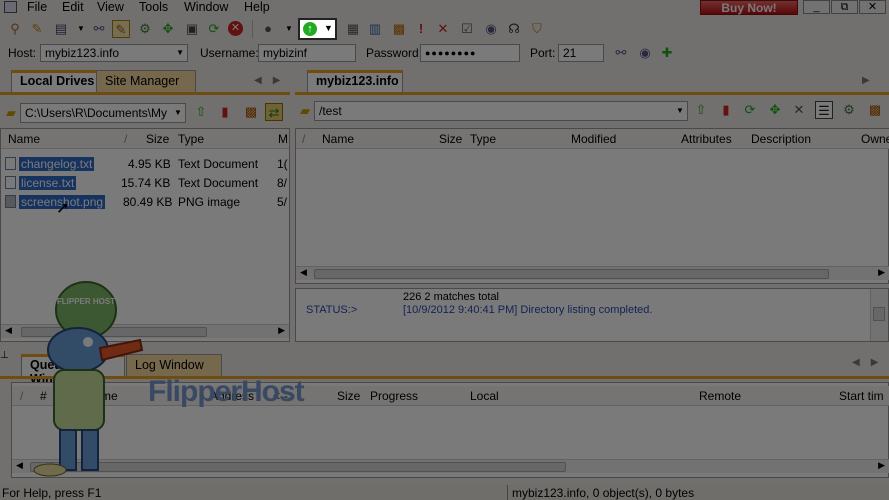 This screenshot has width=889, height=500. What do you see at coordinates (110, 7) in the screenshot?
I see `menu-view: View` at bounding box center [110, 7].